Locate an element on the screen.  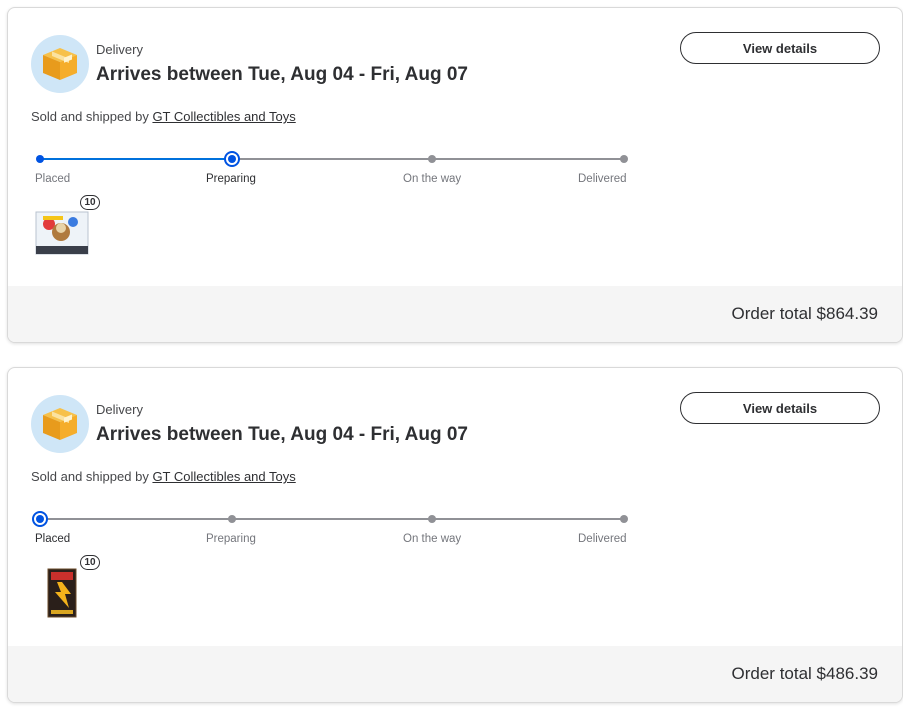
trading-card-box-eevee-icon is located at coordinates (62, 233).